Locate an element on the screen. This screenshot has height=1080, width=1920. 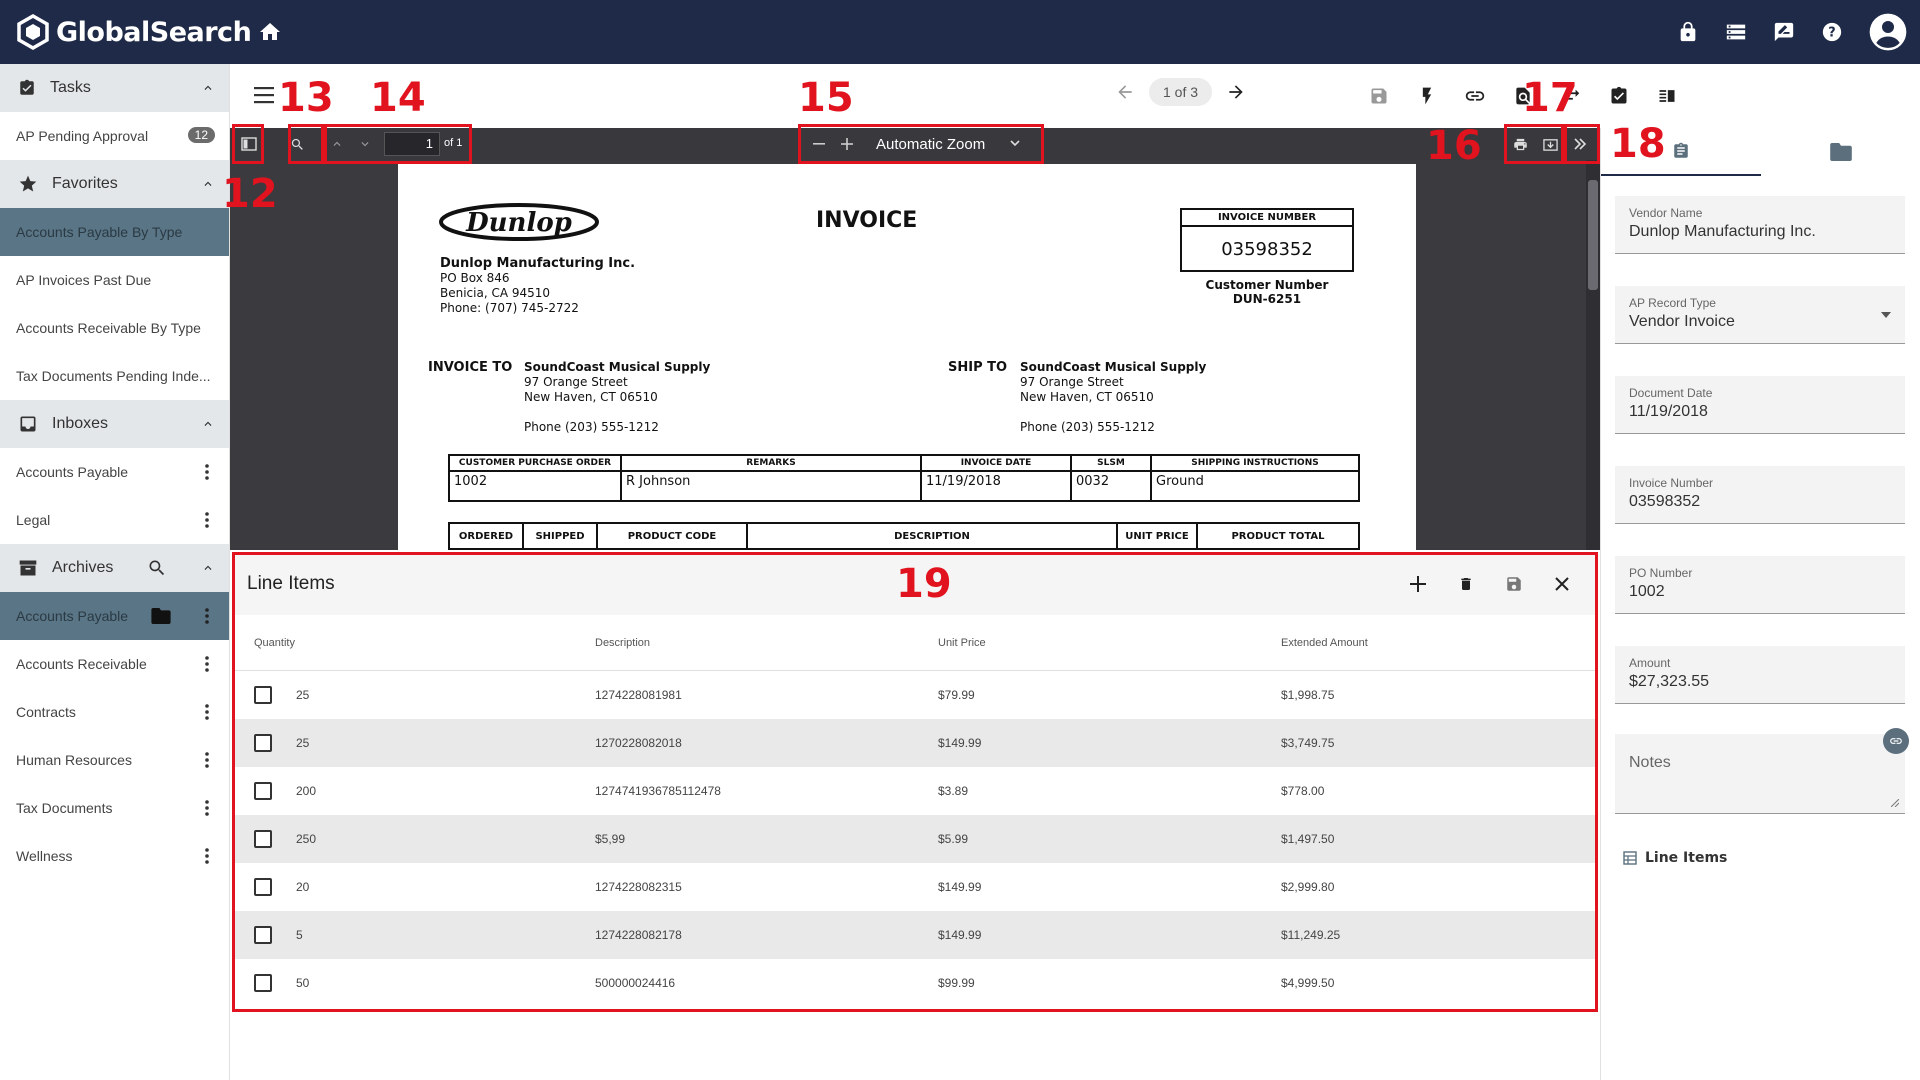
invoice-number-field: Invoice Number 03598352 is located at coordinates (1760, 495).